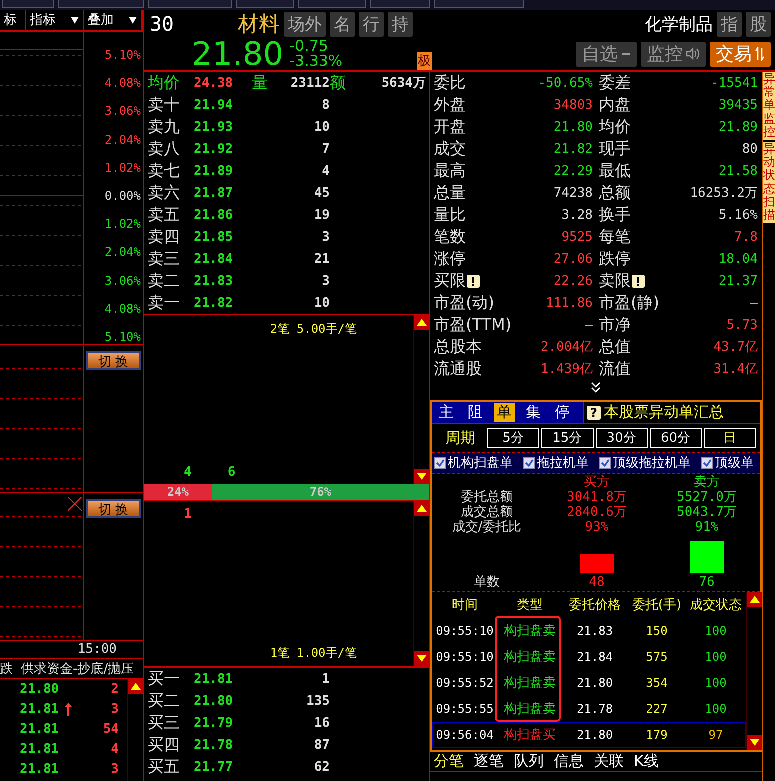 Image resolution: width=775 pixels, height=781 pixels. Describe the element at coordinates (529, 761) in the screenshot. I see `bottom-tab: 队列` at that location.